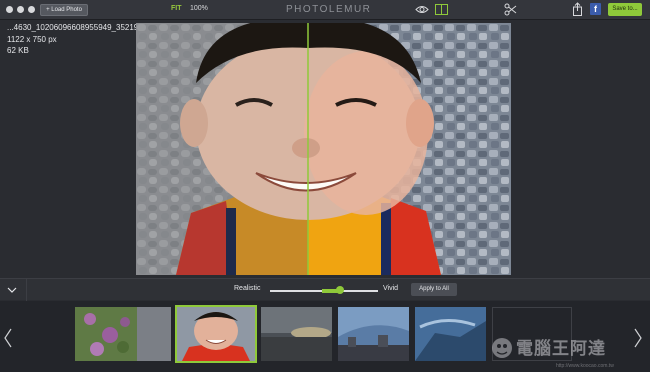 This screenshot has width=650, height=372. Describe the element at coordinates (12, 290) in the screenshot. I see `chevron-down-icon` at that location.